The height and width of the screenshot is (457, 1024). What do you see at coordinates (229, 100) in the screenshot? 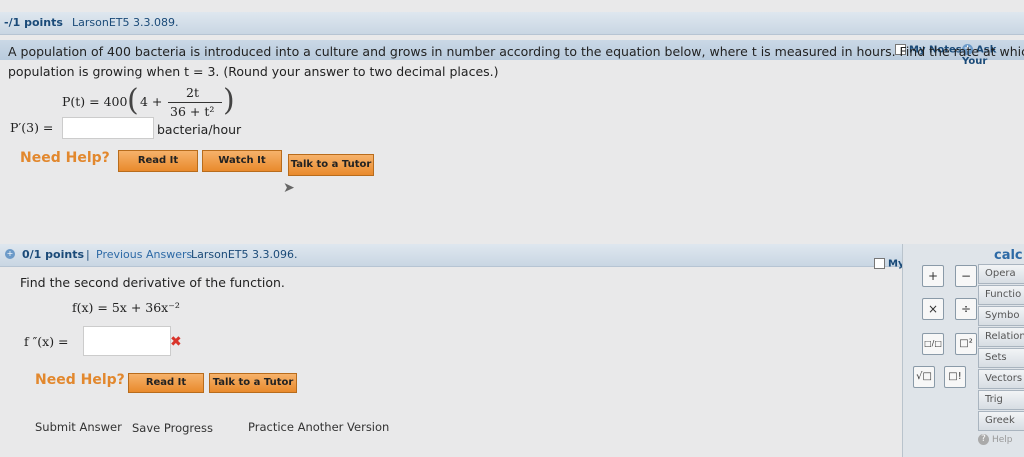
I see `q1-close-paren: )` at bounding box center [229, 100].